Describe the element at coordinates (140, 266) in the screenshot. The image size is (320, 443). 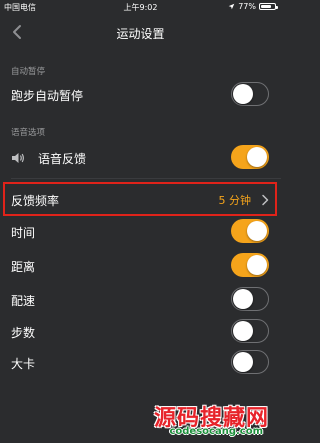
I see `setting-row-distance: 距离` at that location.